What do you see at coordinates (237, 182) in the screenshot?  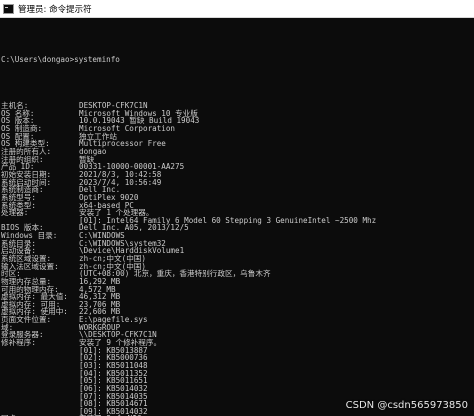 I see `output-line: 系统启动时间: 2023/7/4, 10:56:49` at bounding box center [237, 182].